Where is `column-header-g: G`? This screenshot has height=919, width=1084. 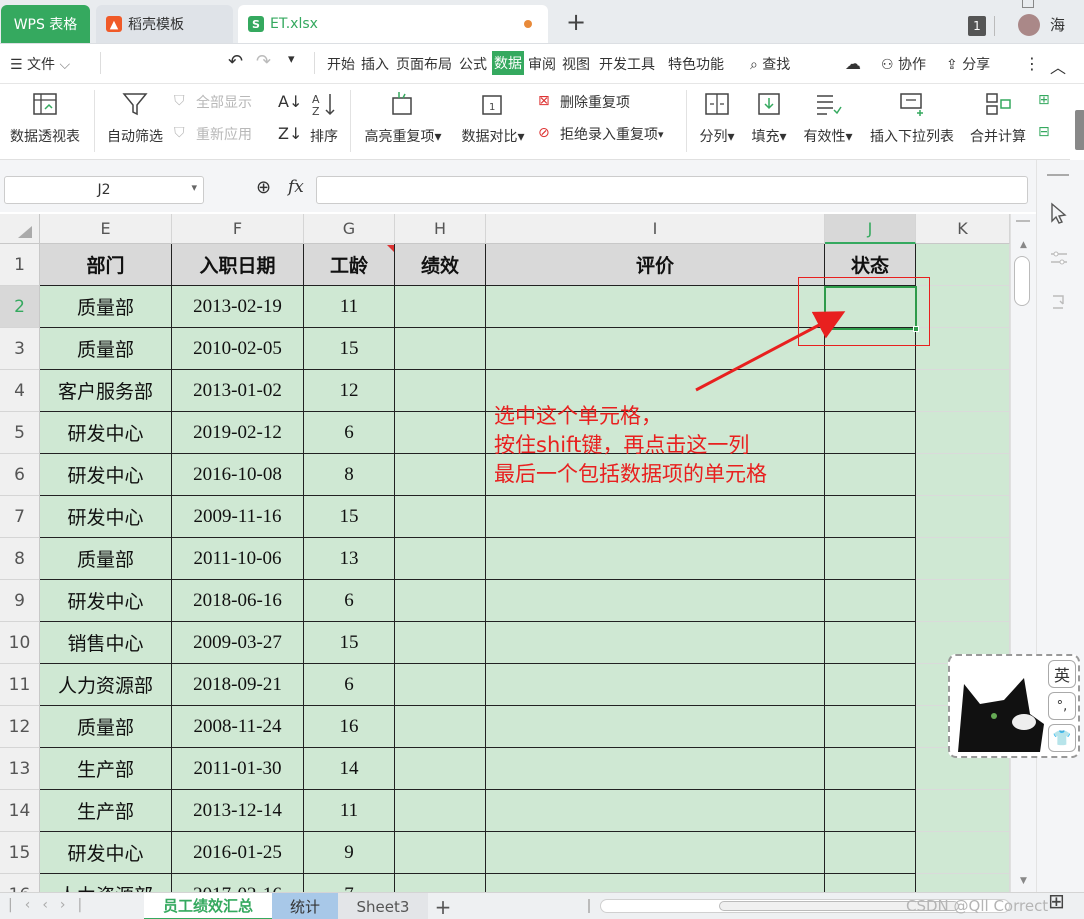 column-header-g: G is located at coordinates (349, 229).